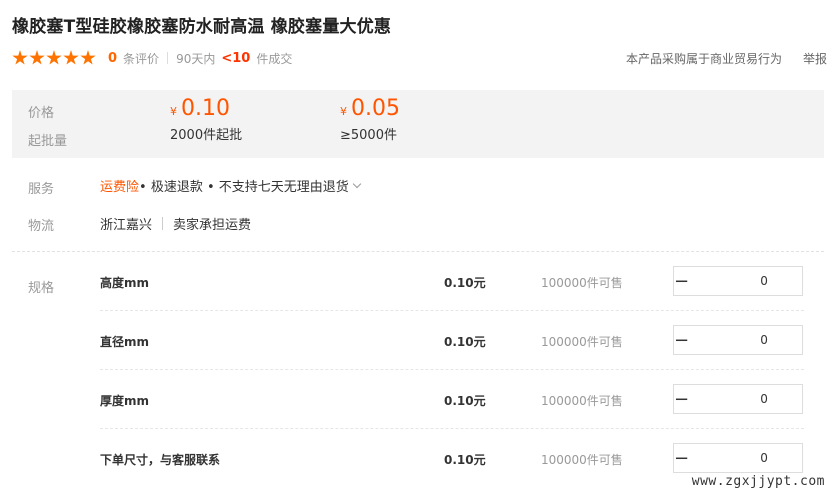  What do you see at coordinates (418, 124) in the screenshot?
I see `price-panel: 价格 起批量 ¥ 0.10 2000件起批 ¥ 0.05 ≥5000件` at bounding box center [418, 124].